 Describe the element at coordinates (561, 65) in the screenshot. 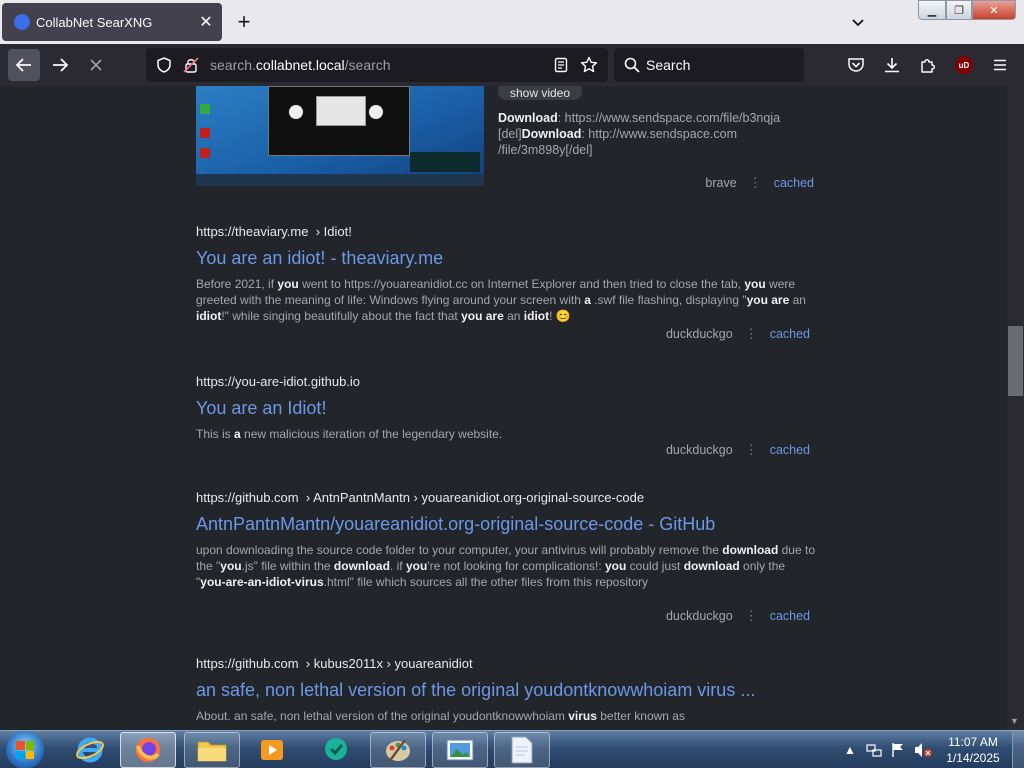

I see `reader-view-icon` at that location.